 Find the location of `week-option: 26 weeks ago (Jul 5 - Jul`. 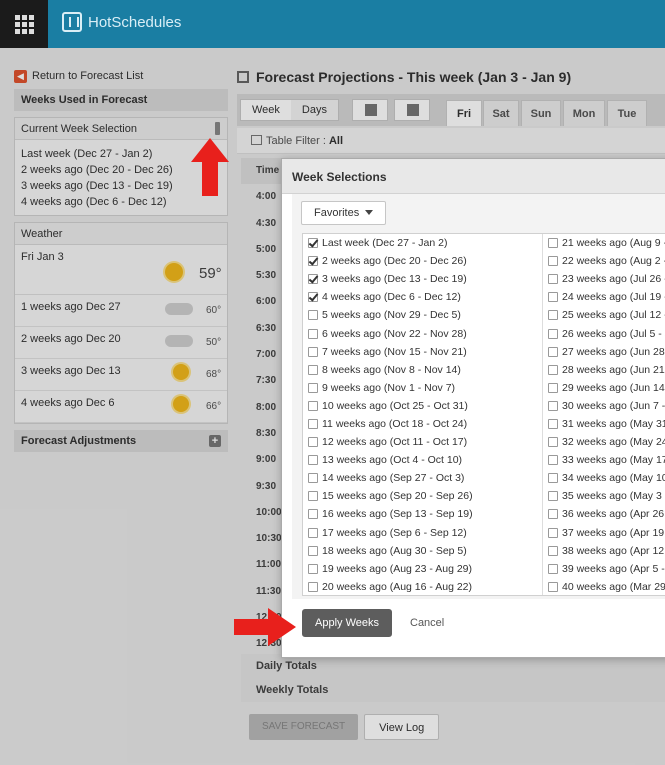

week-option: 26 weeks ago (Jul 5 - Jul is located at coordinates (604, 333).